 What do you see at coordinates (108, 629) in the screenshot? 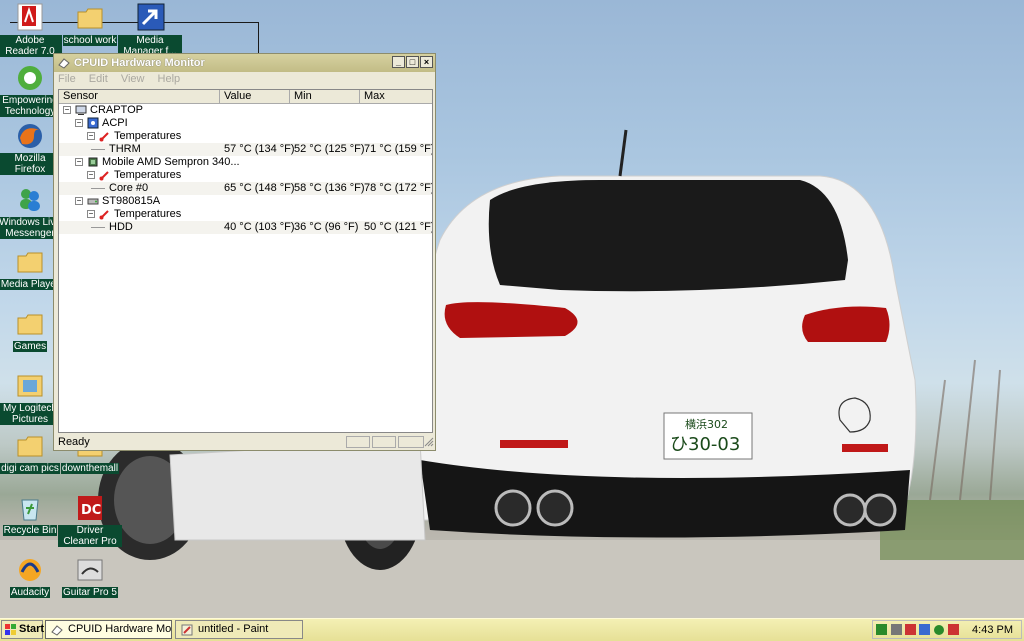
I see `task-cpuid-hardware-monitor: CPUID Hardware Monitor` at bounding box center [108, 629].